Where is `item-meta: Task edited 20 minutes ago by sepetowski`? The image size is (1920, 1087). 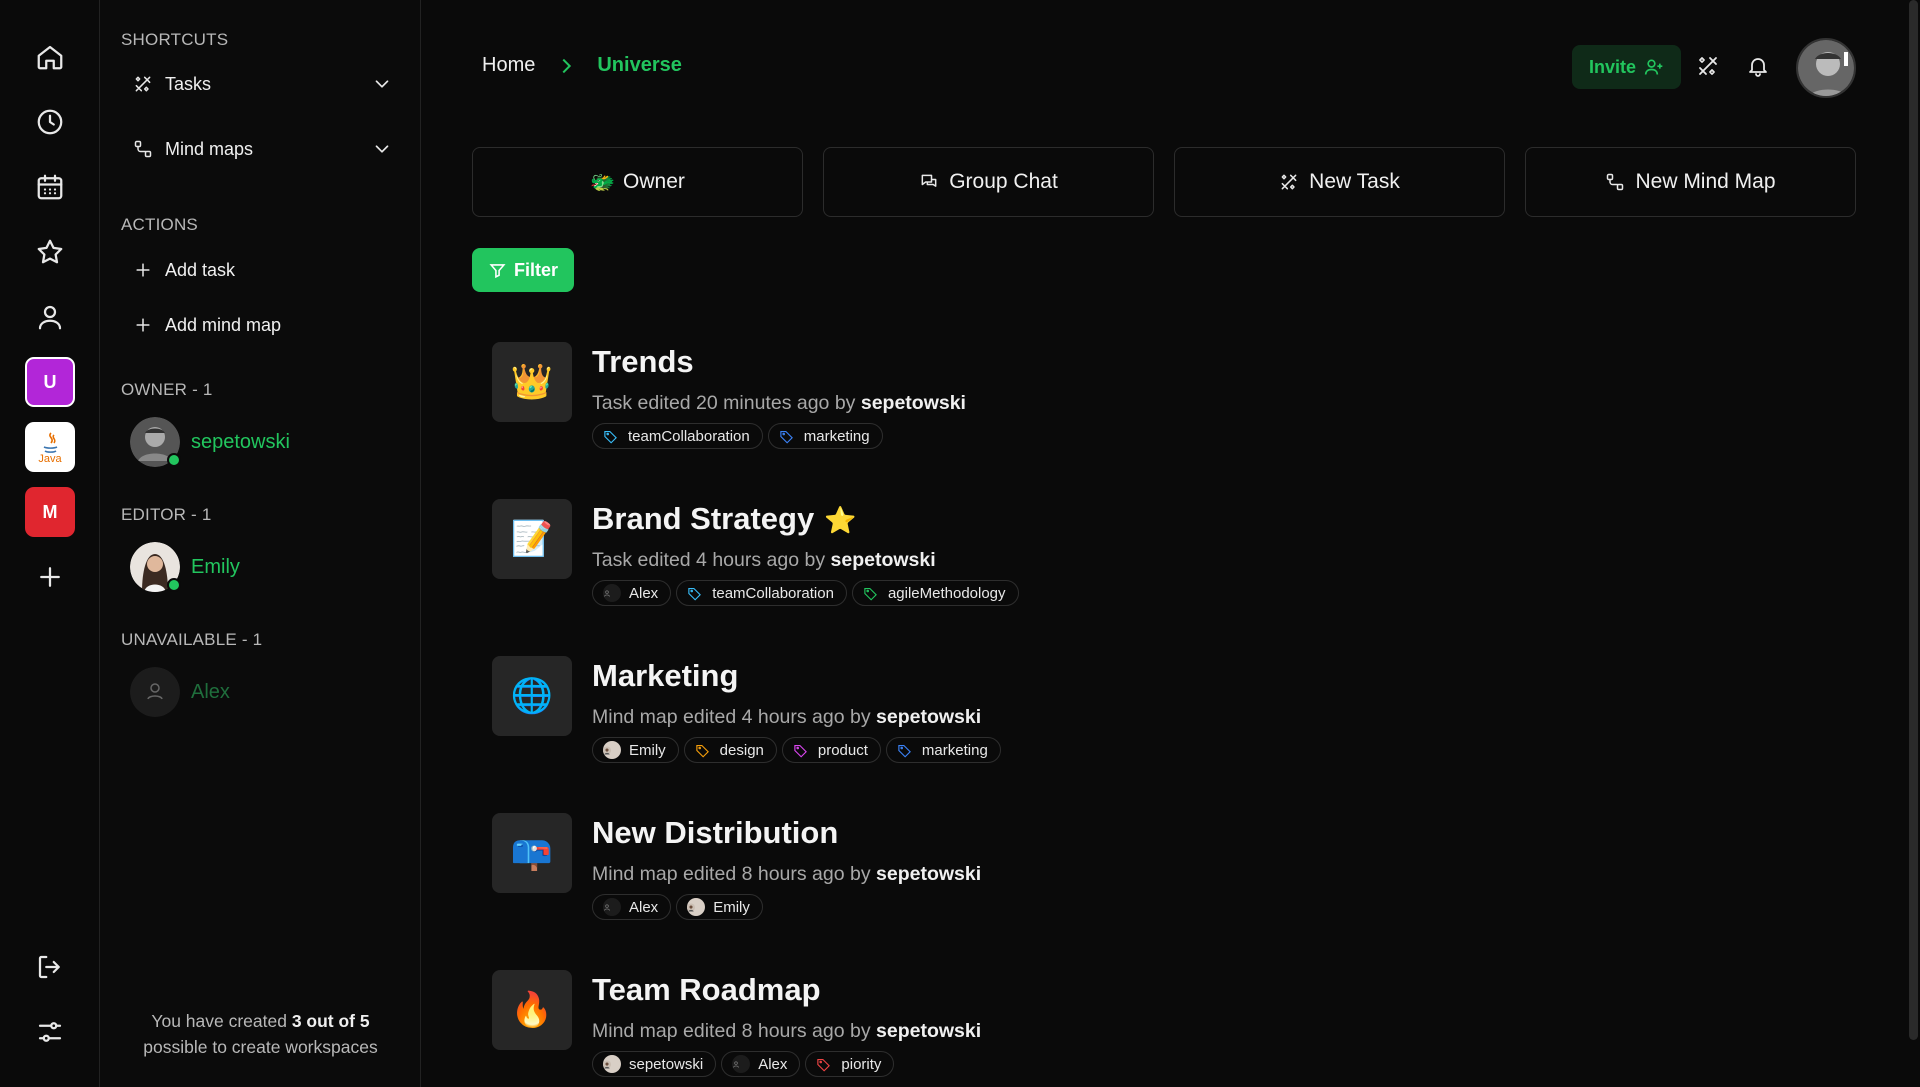 item-meta: Task edited 20 minutes ago by sepetowski is located at coordinates (779, 403).